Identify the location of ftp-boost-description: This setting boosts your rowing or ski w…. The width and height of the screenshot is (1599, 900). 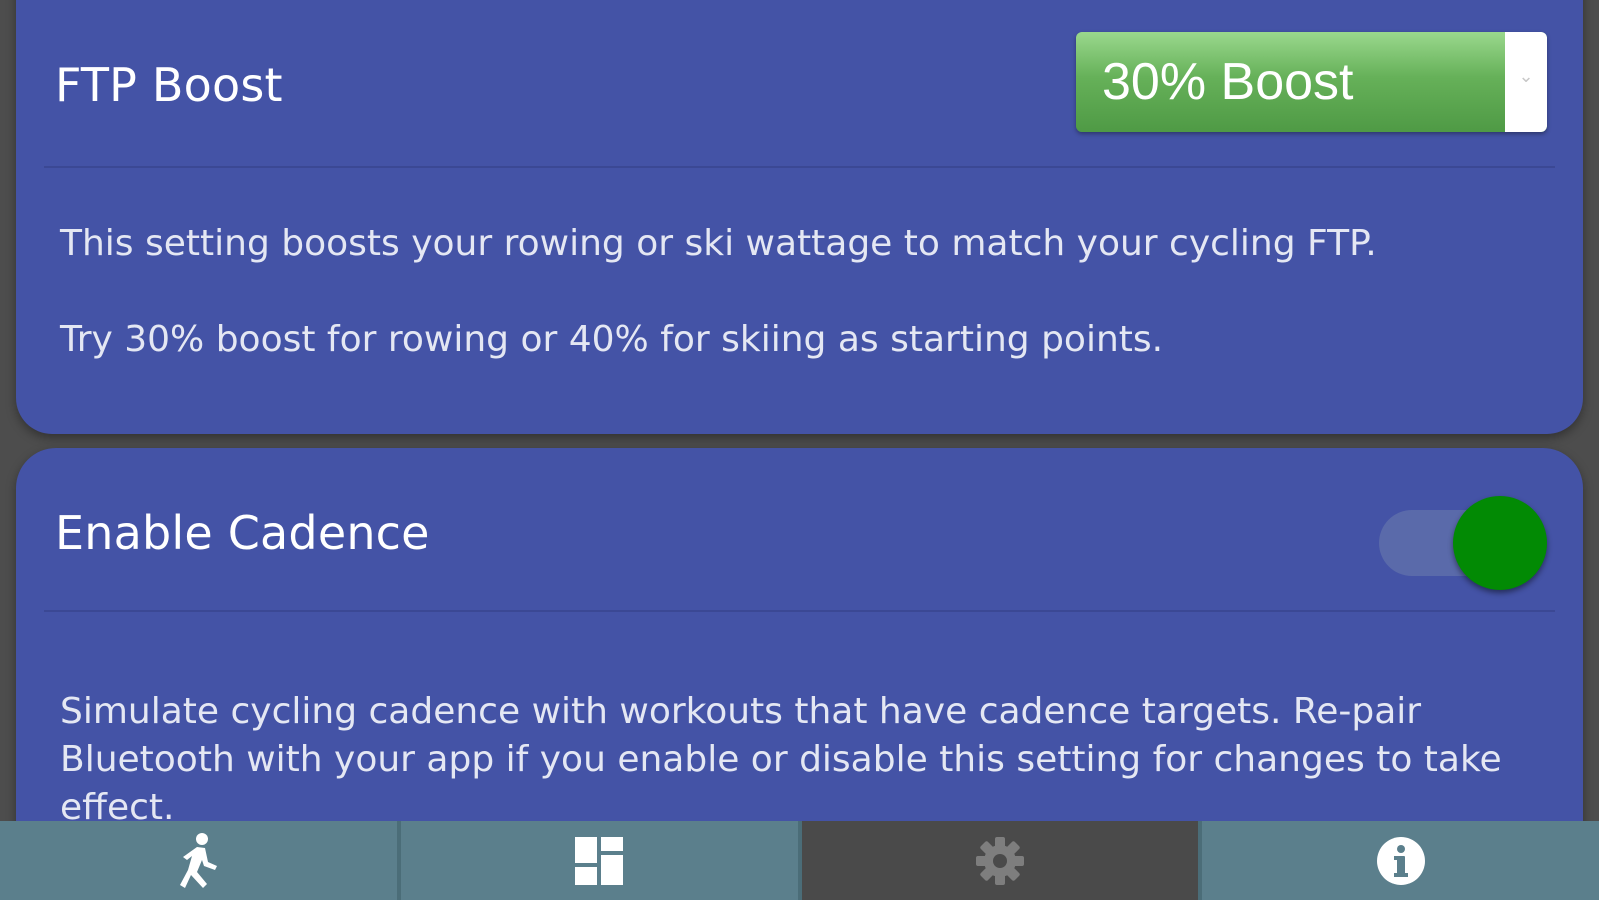
(718, 243).